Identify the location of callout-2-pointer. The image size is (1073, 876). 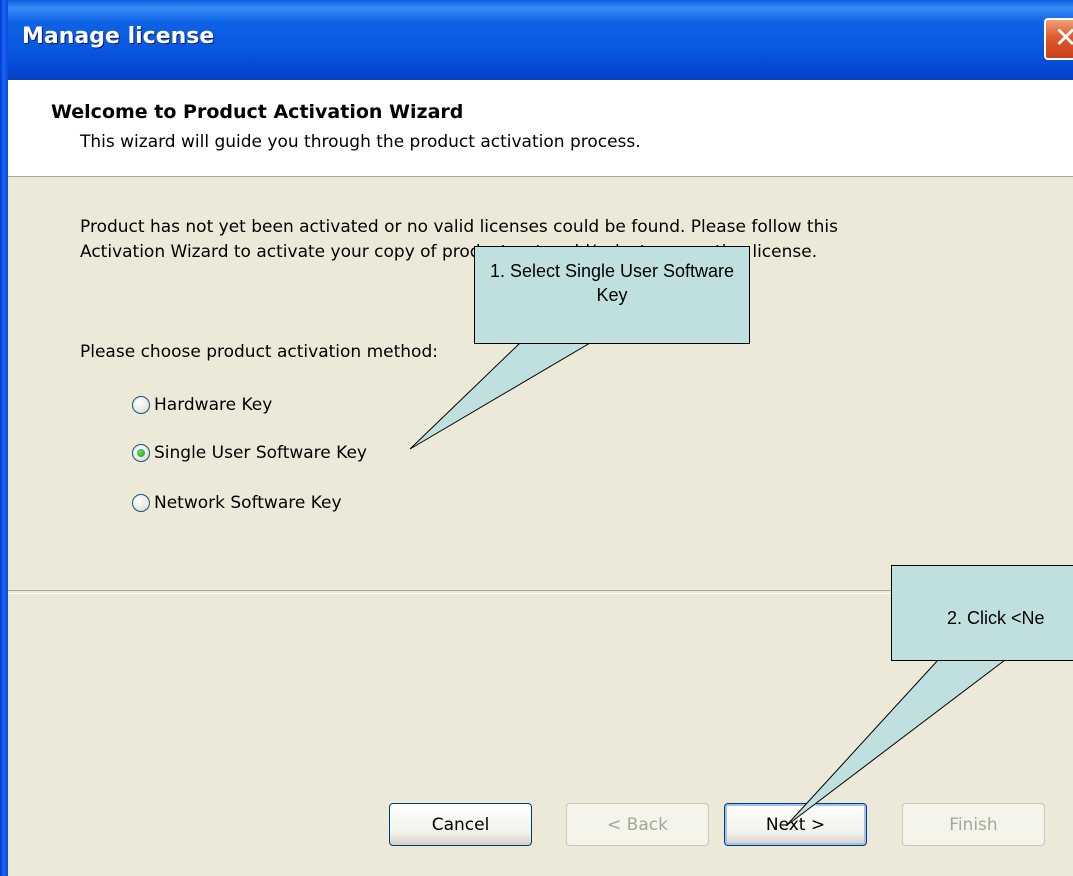
(896, 743).